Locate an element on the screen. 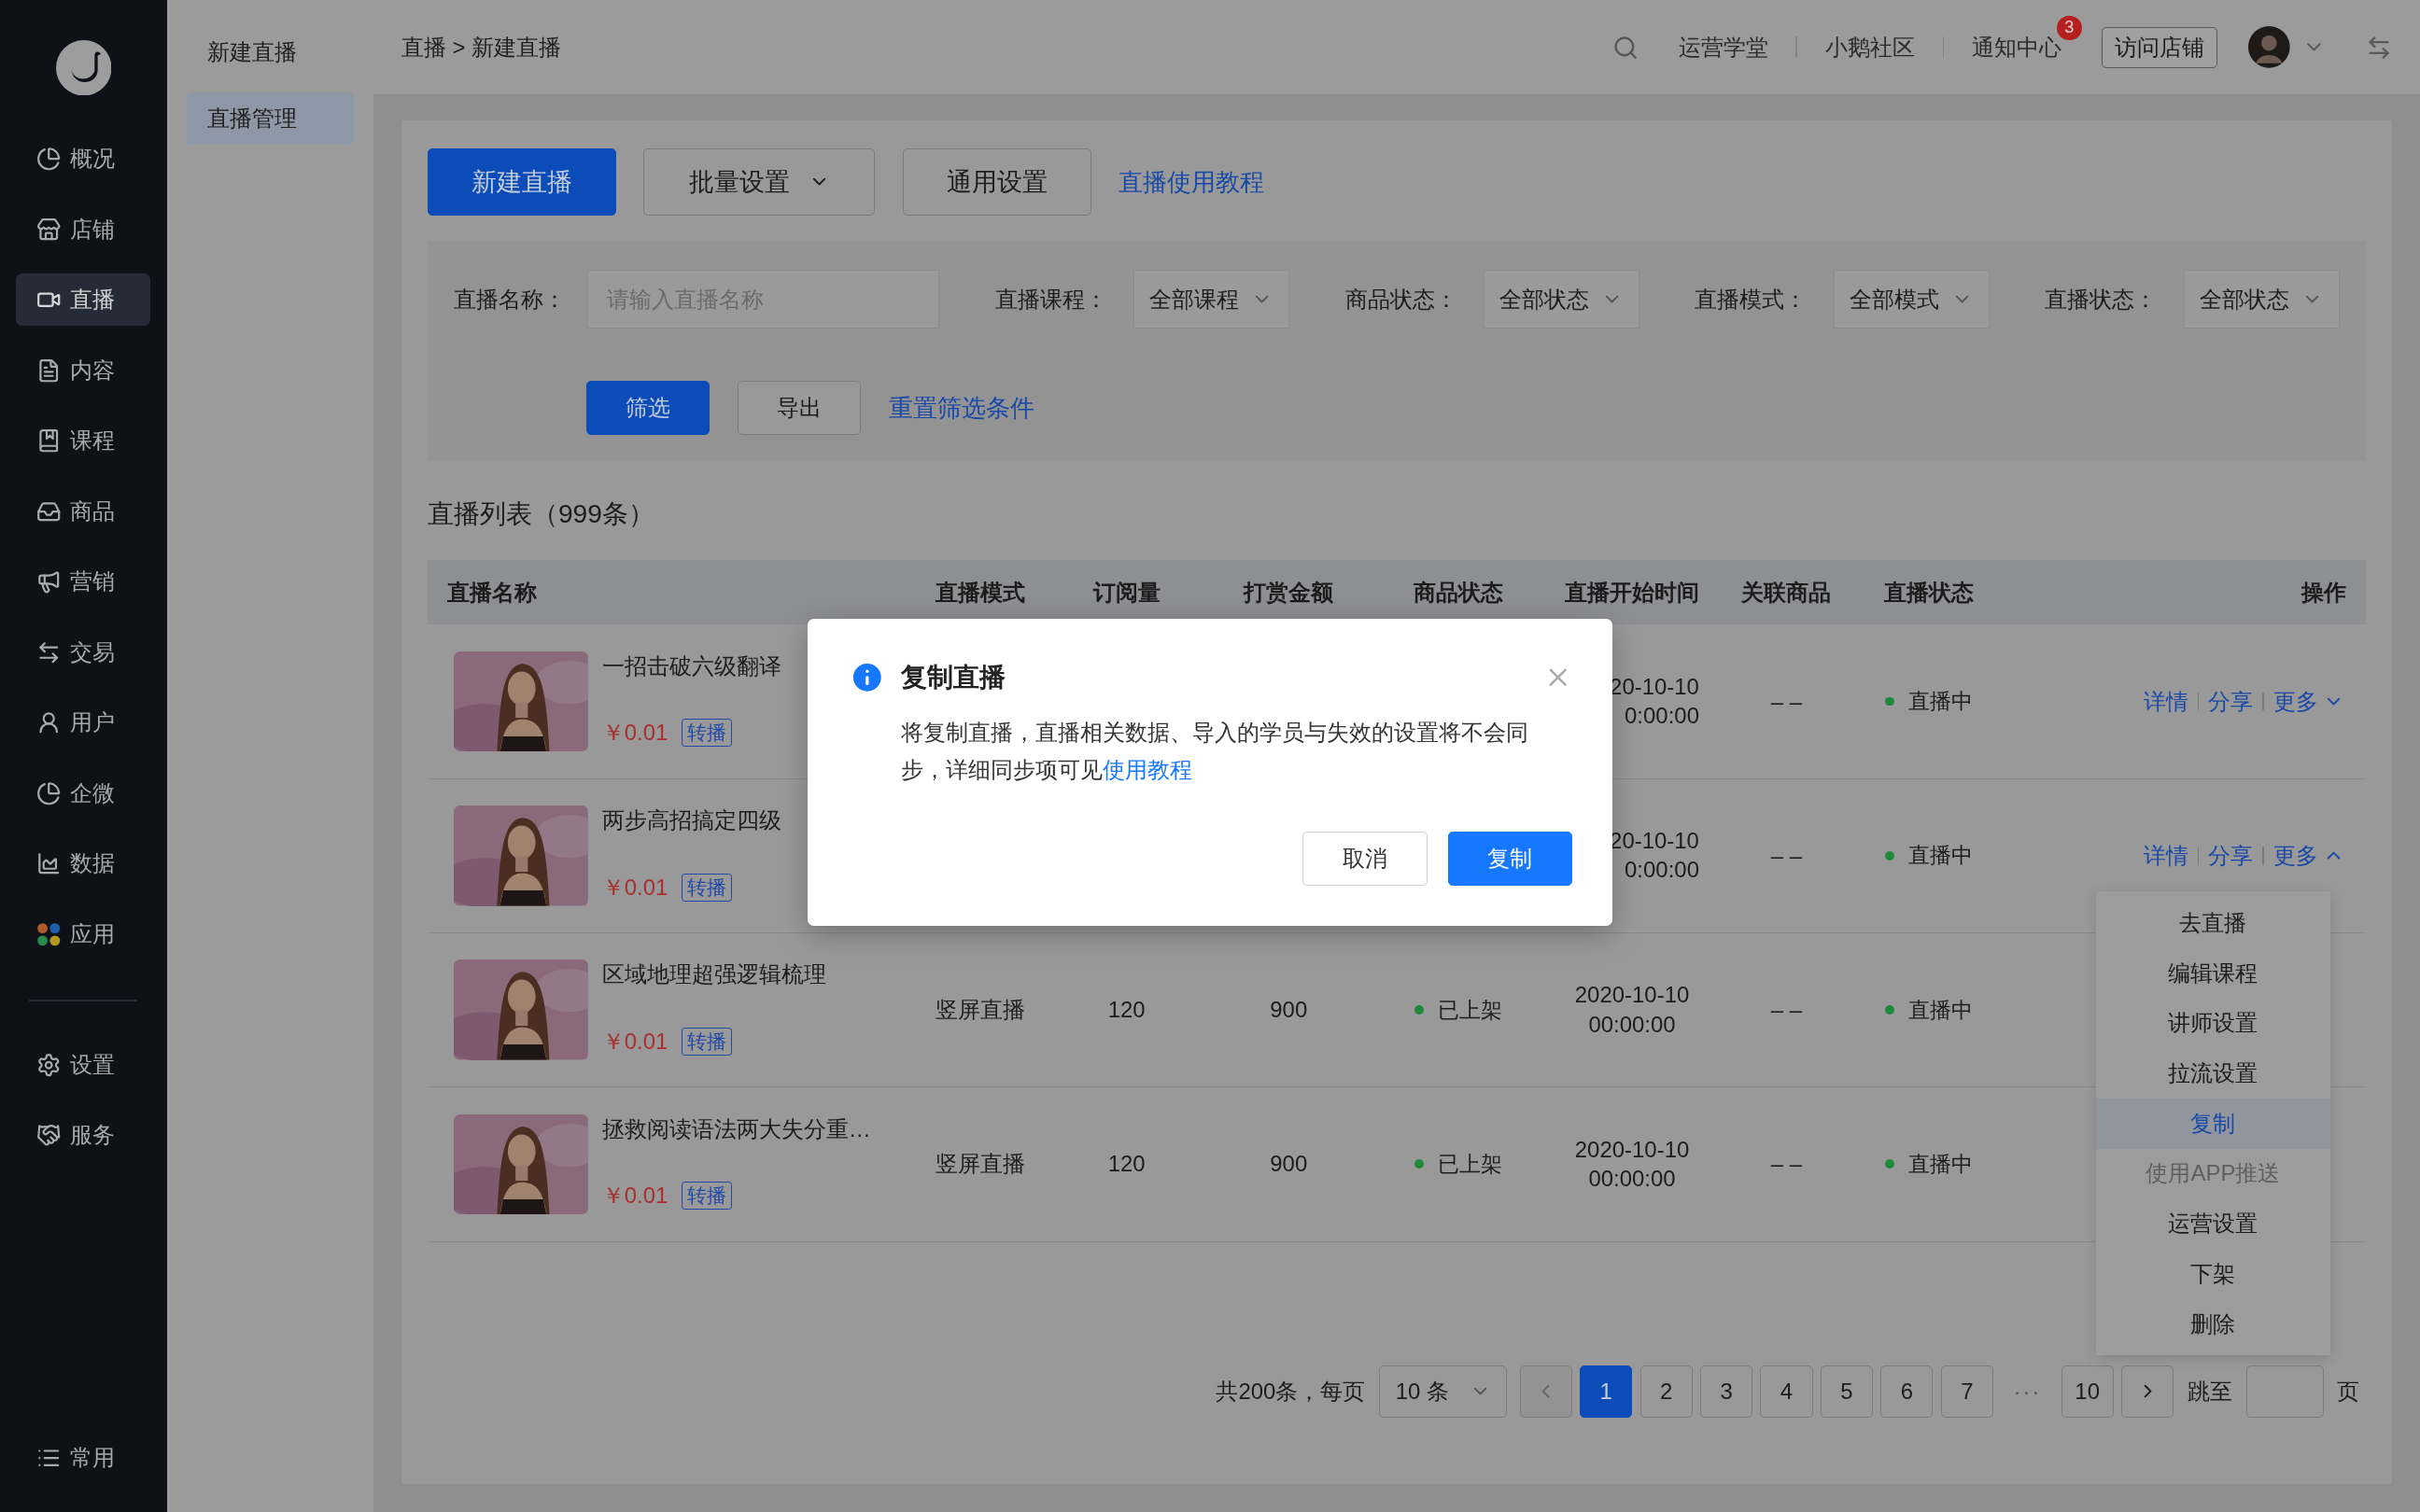 The image size is (2420, 1512). sidebar-item: 服务 is located at coordinates (84, 1135).